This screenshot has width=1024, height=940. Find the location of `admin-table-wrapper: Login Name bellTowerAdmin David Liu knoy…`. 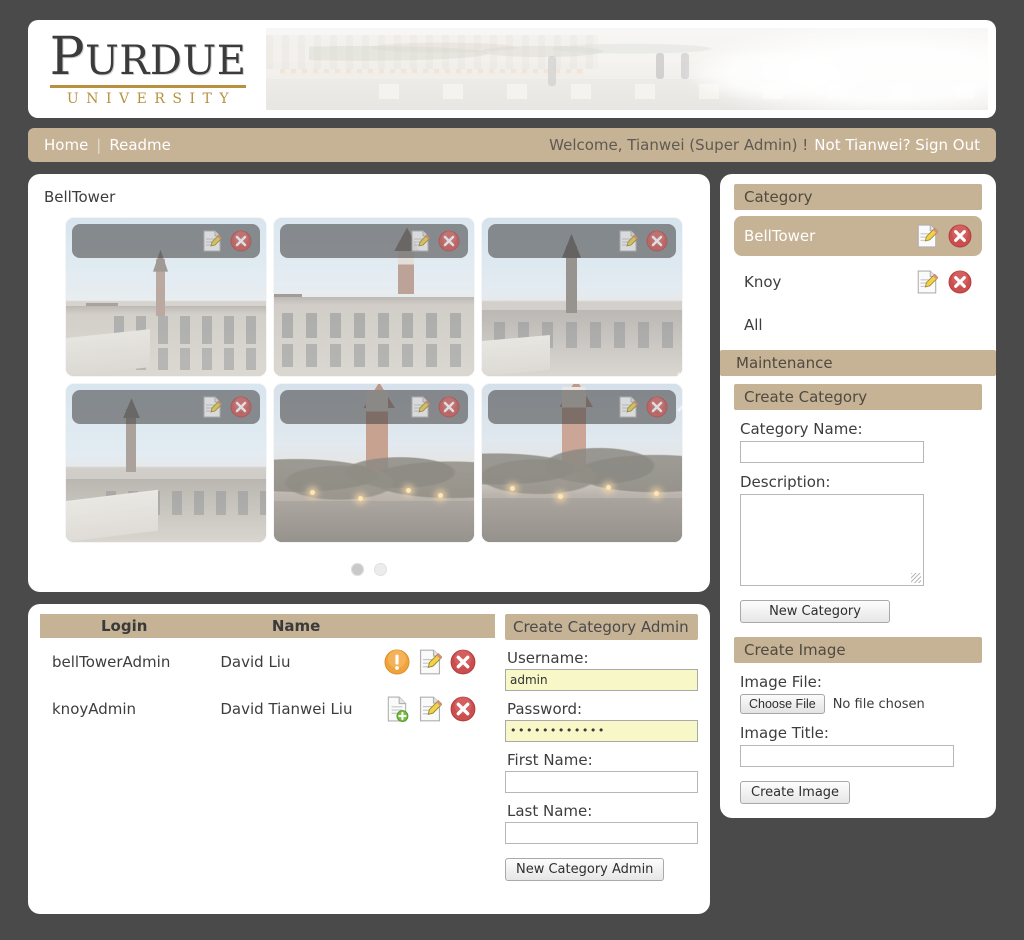

admin-table-wrapper: Login Name bellTowerAdmin David Liu knoy… is located at coordinates (267, 759).